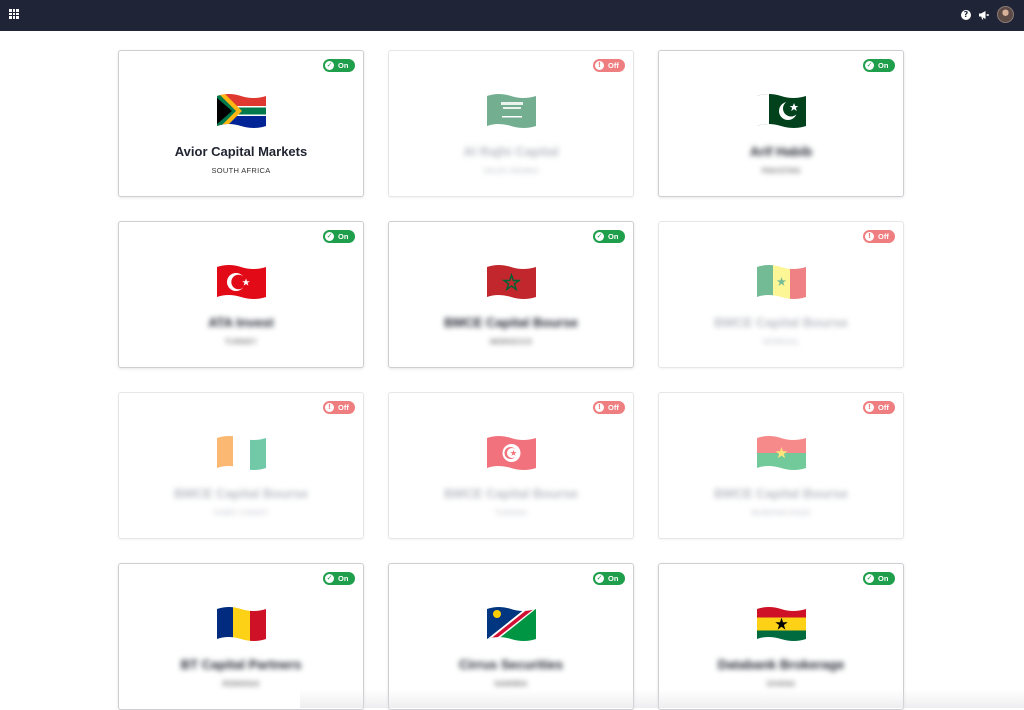 This screenshot has height=710, width=1024. Describe the element at coordinates (241, 512) in the screenshot. I see `broker-country: IVORY COAST` at that location.